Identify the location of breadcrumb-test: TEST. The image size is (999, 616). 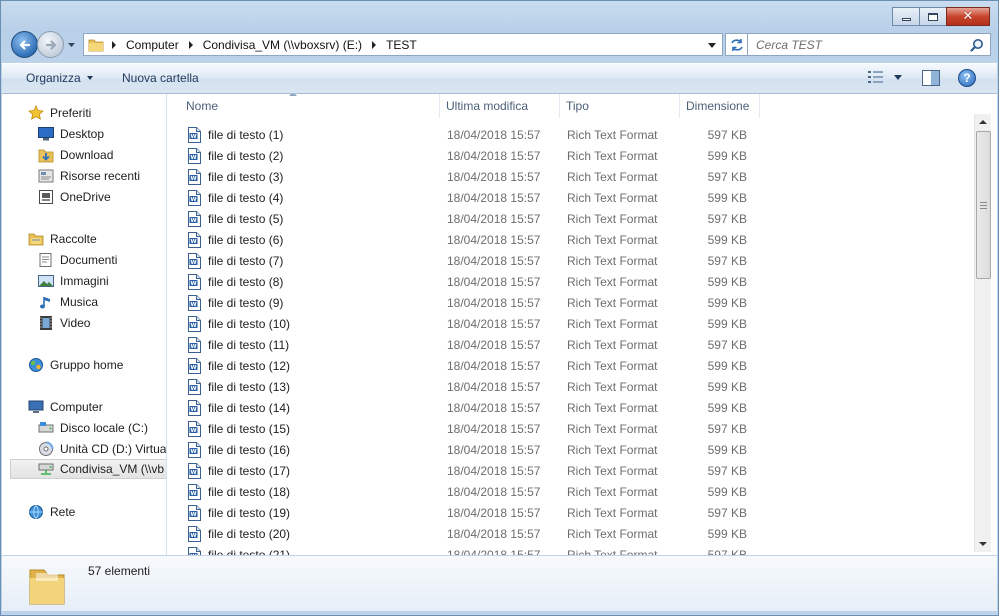
(401, 45).